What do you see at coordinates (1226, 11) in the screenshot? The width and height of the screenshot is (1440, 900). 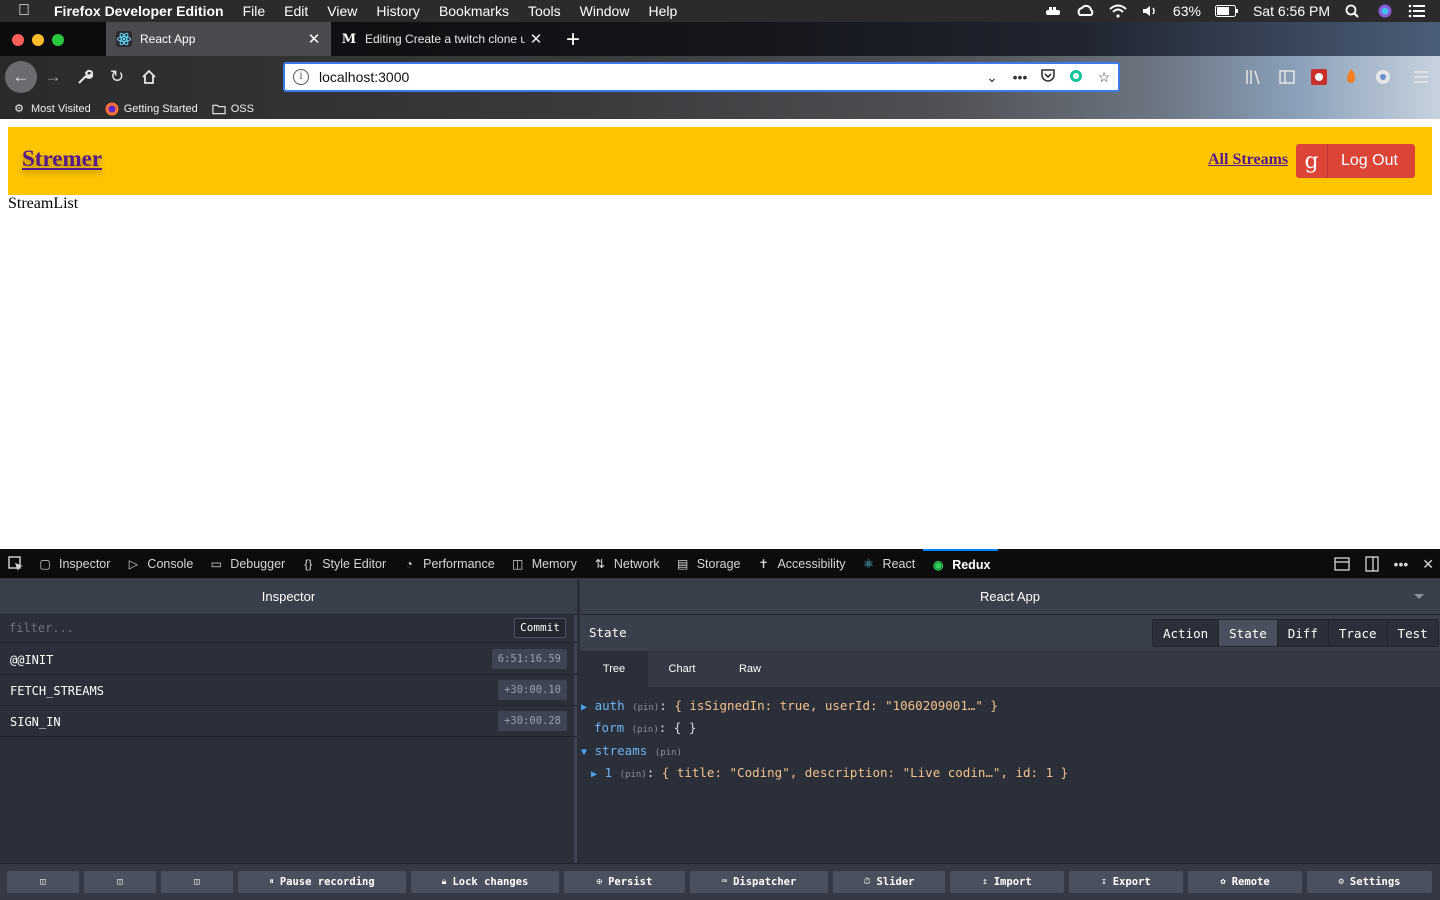 I see `battery-icon` at bounding box center [1226, 11].